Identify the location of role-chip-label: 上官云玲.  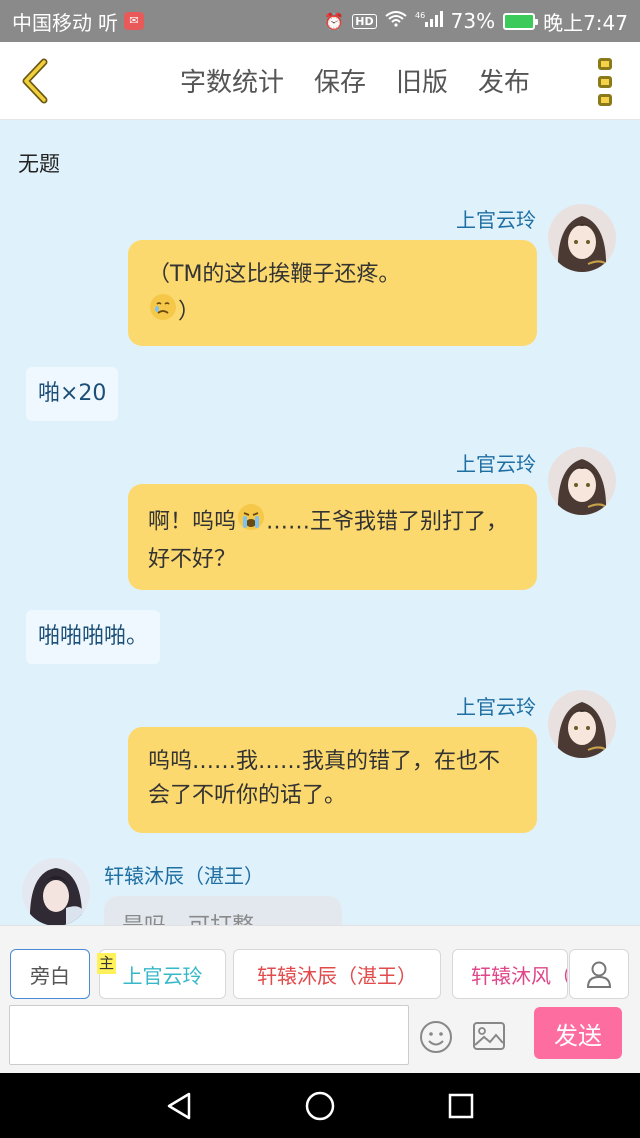
(162, 975).